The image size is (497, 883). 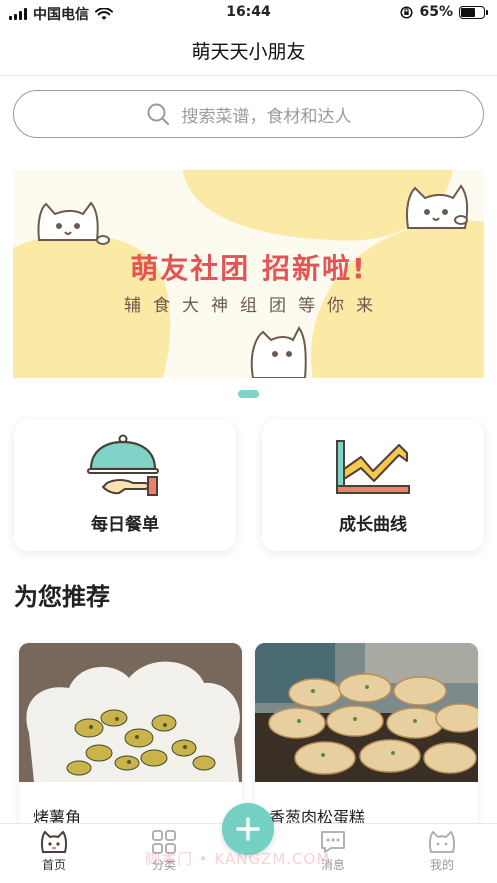 I want to click on grid-icon, so click(x=164, y=842).